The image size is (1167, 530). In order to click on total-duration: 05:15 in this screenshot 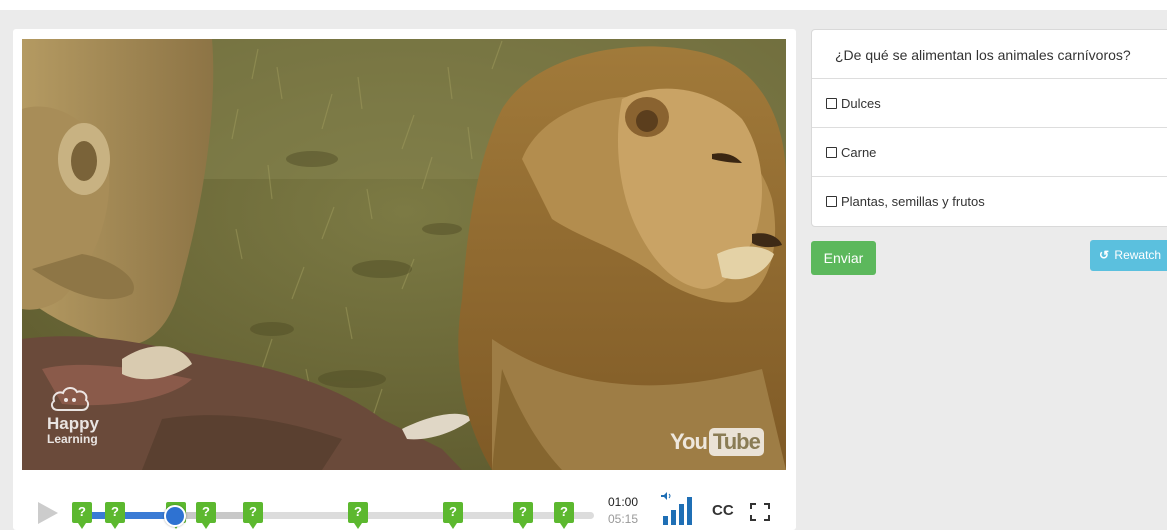, I will do `click(623, 519)`.